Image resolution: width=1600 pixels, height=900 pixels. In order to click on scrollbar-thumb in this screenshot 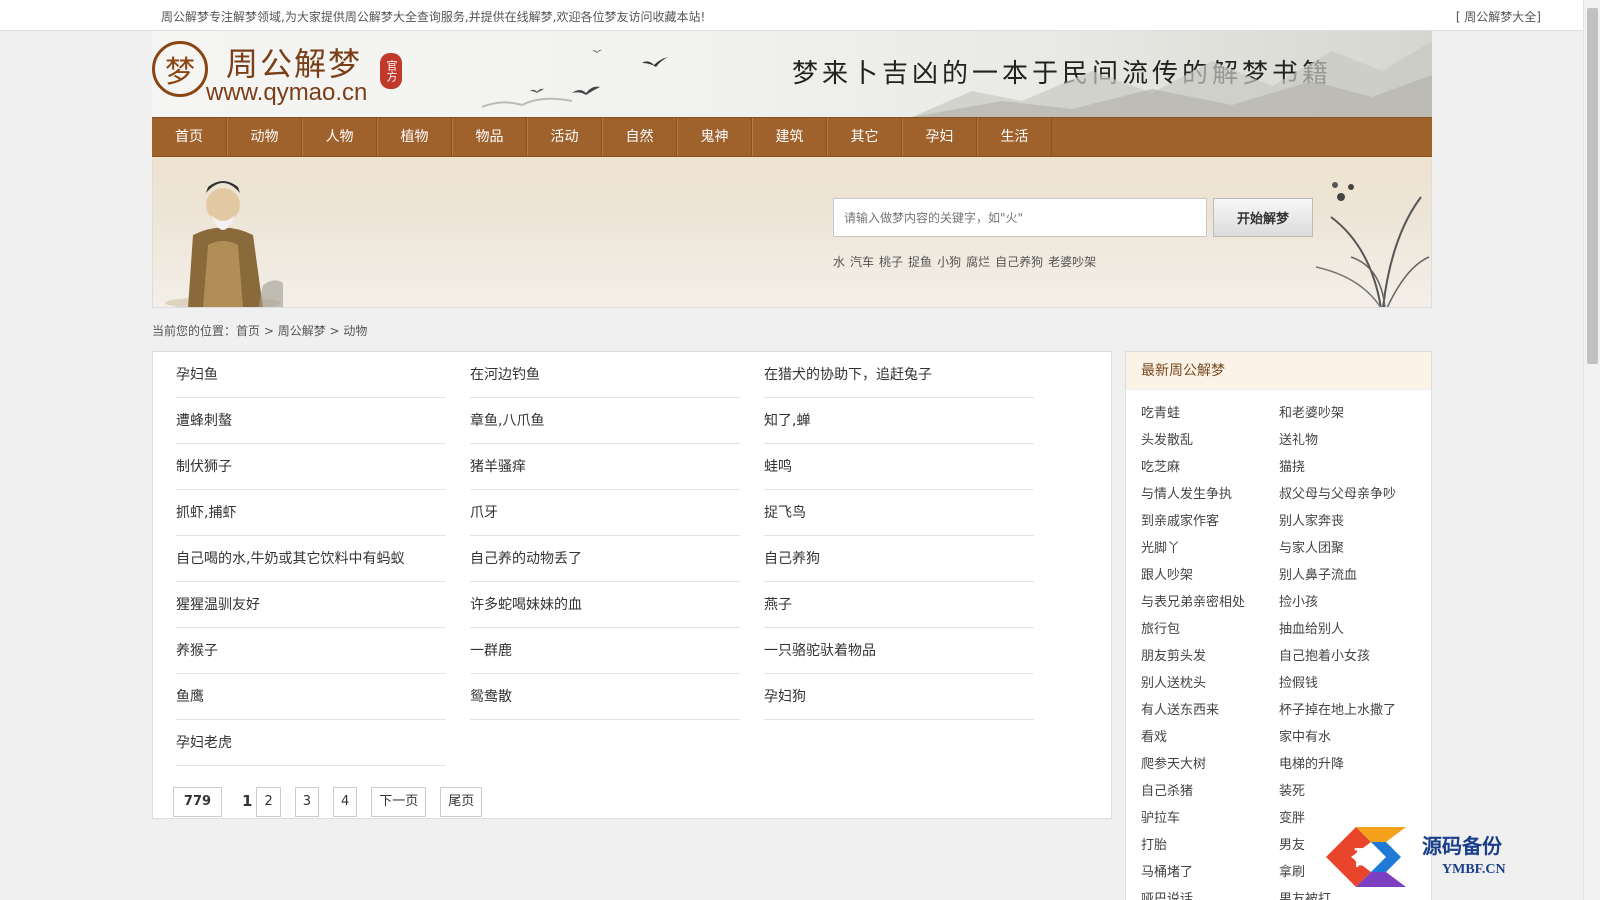, I will do `click(1592, 186)`.